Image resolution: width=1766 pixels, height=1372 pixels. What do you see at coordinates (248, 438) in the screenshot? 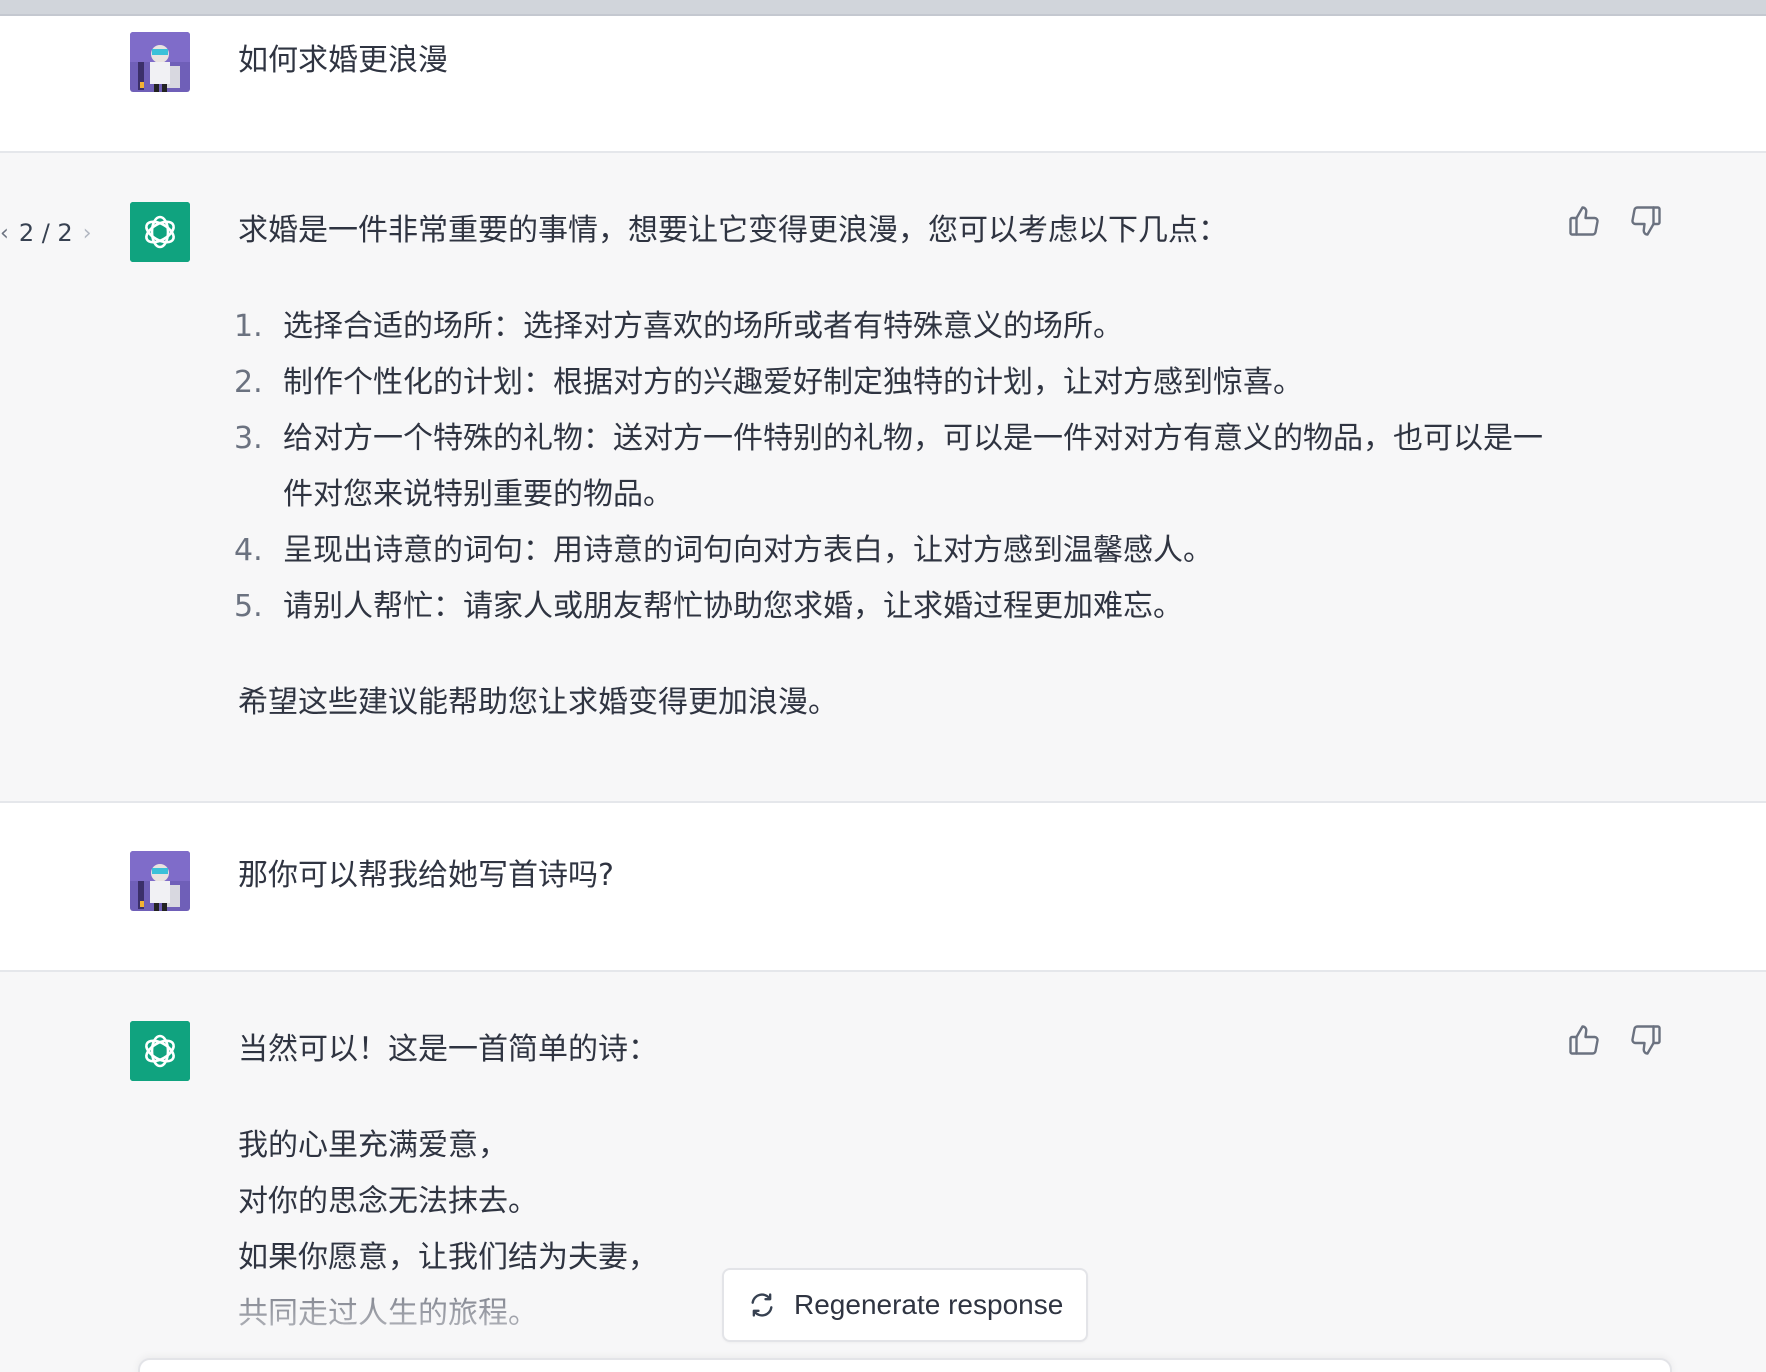
I see `list-number: 3.` at bounding box center [248, 438].